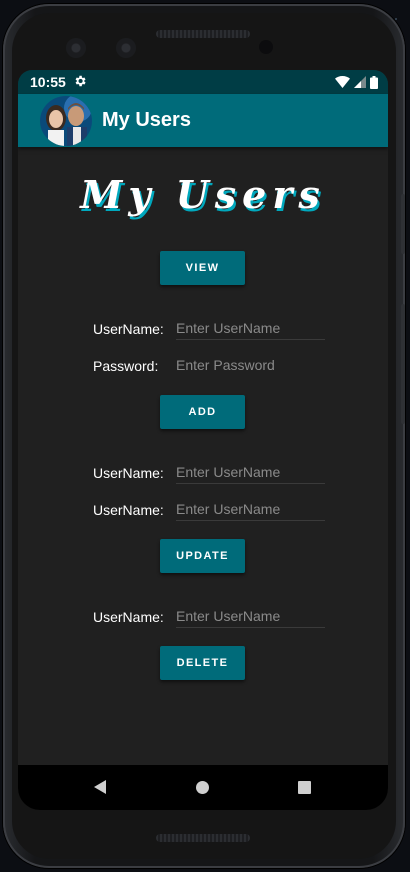  Describe the element at coordinates (203, 838) in the screenshot. I see `bottom-speaker` at that location.